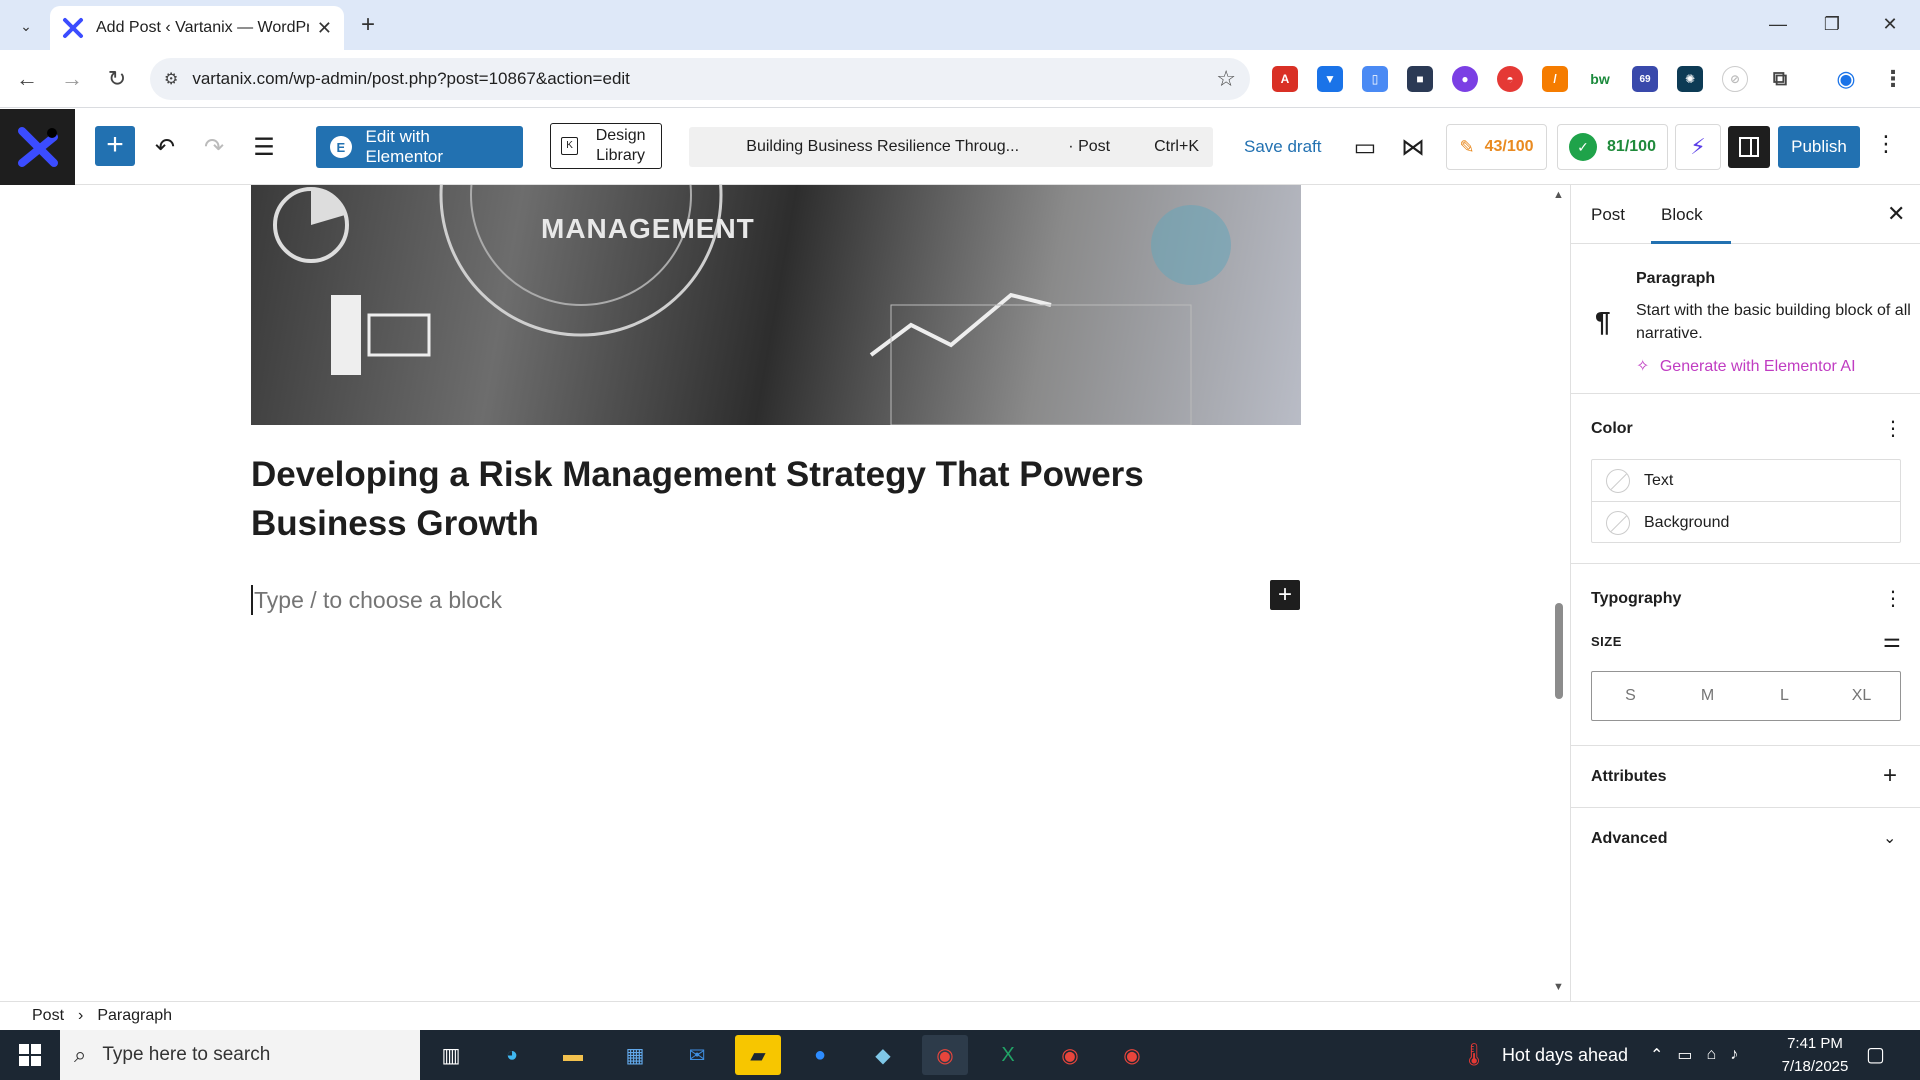  I want to click on notification-center-icon: ▢, so click(1875, 1054).